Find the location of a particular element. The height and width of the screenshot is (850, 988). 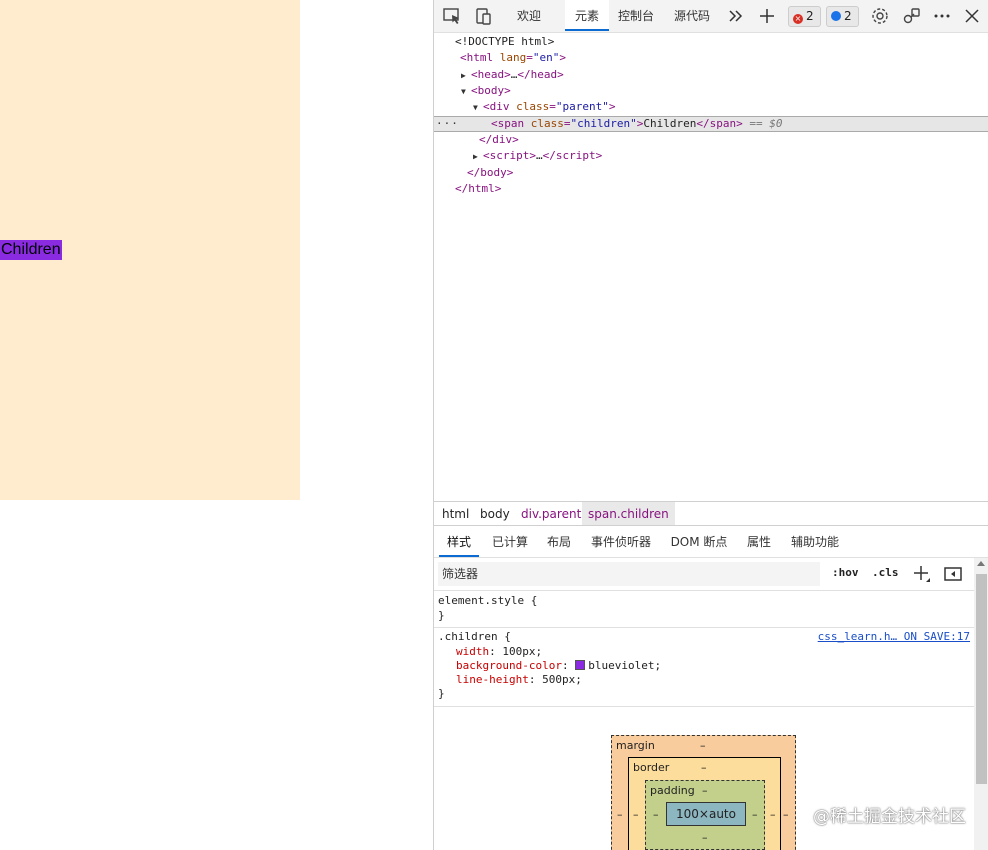

padding-right-value: – is located at coordinates (755, 814).